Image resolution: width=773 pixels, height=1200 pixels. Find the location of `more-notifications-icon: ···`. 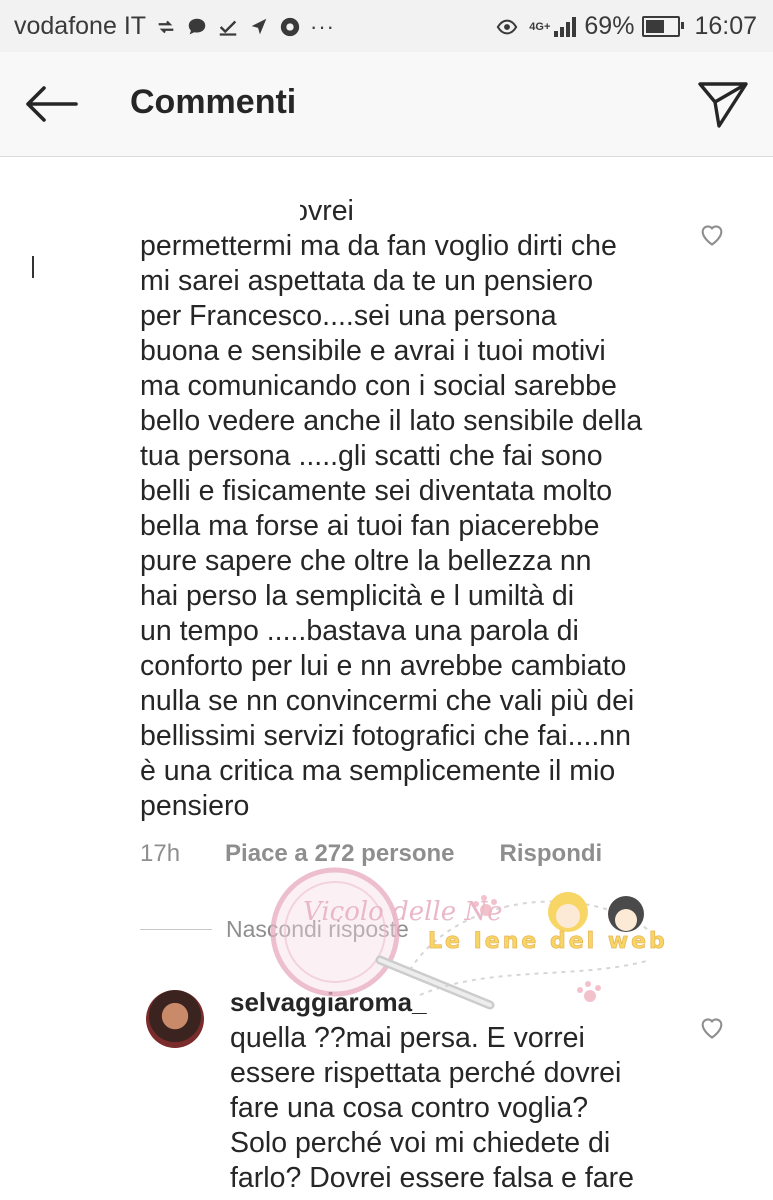

more-notifications-icon: ··· is located at coordinates (323, 26).